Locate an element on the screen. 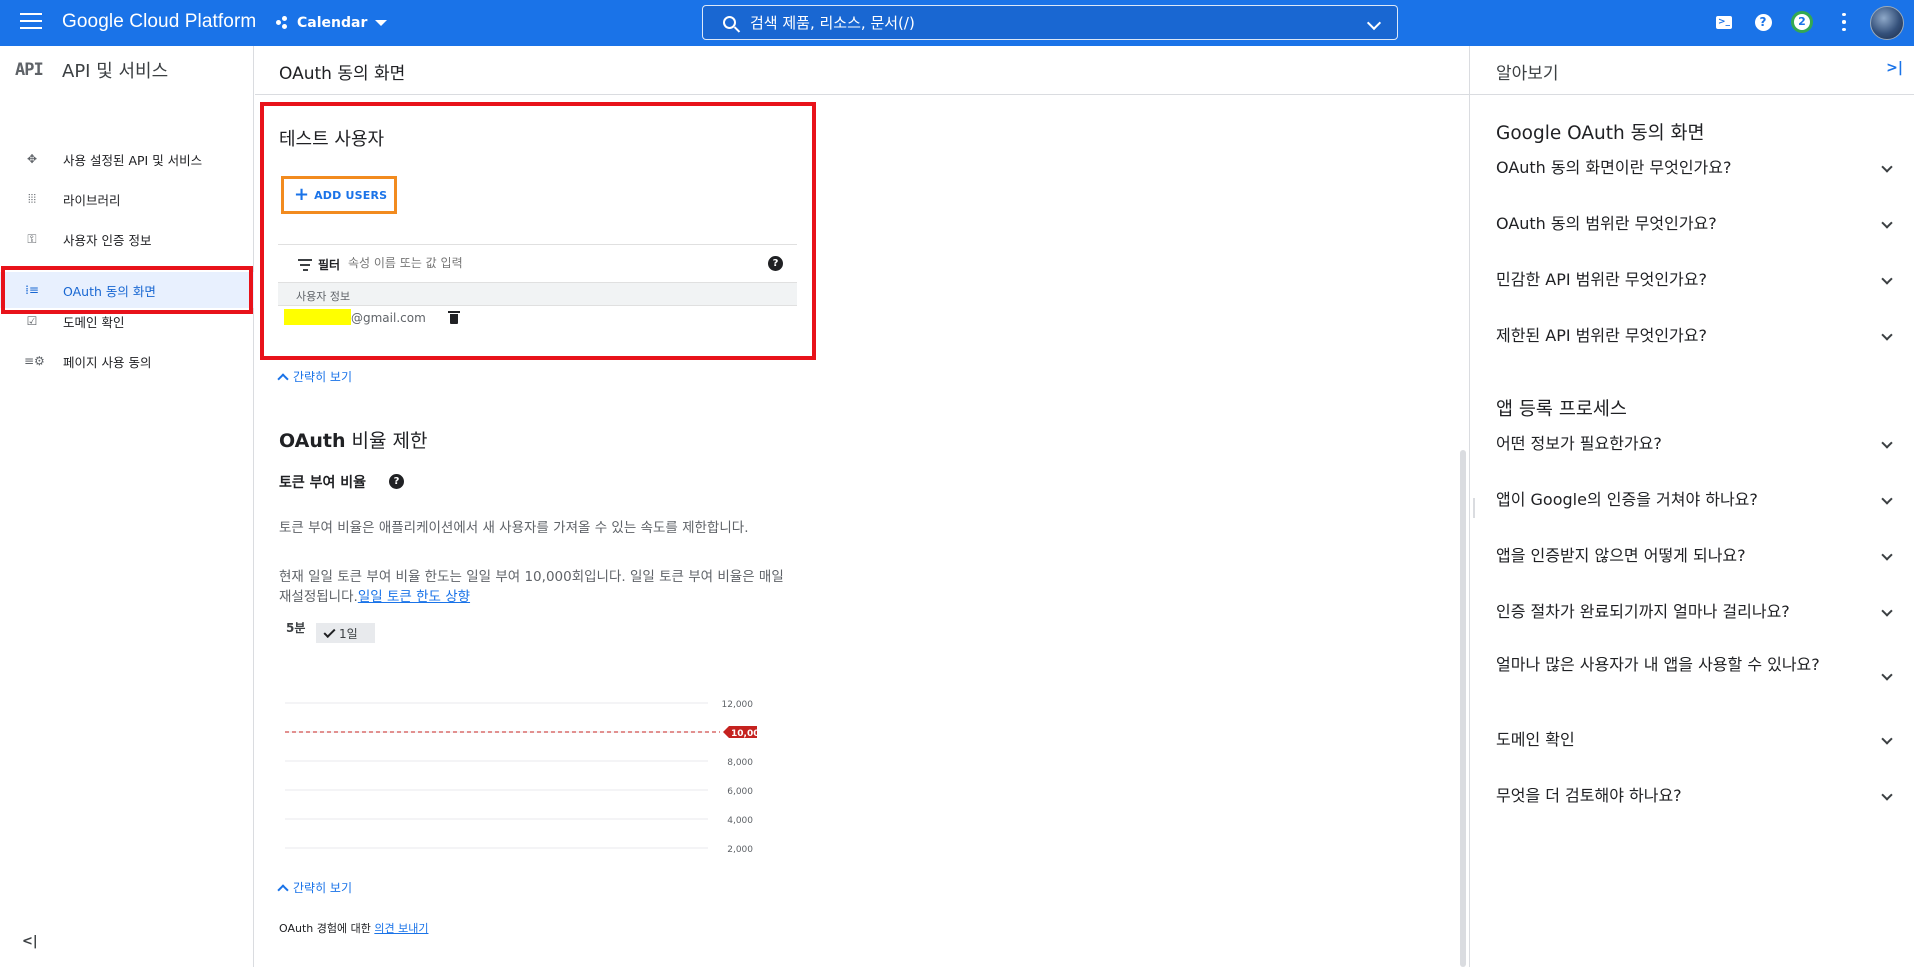  library-icon: ⦙⦙⦙ is located at coordinates (32, 199).